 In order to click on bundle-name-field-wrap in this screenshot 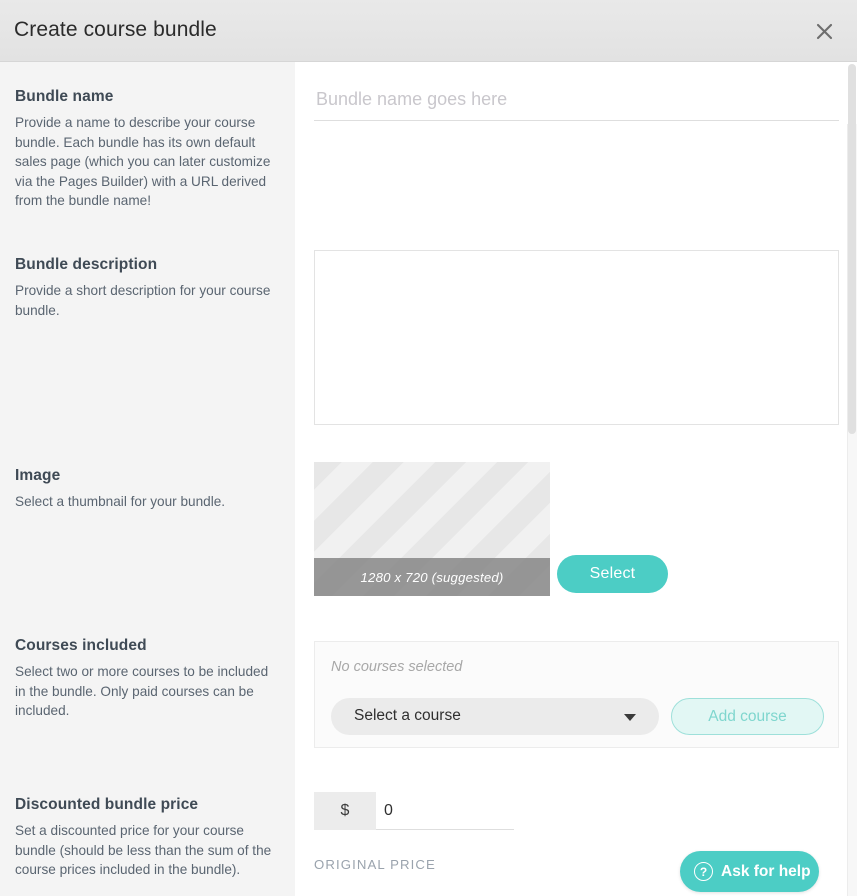, I will do `click(576, 103)`.